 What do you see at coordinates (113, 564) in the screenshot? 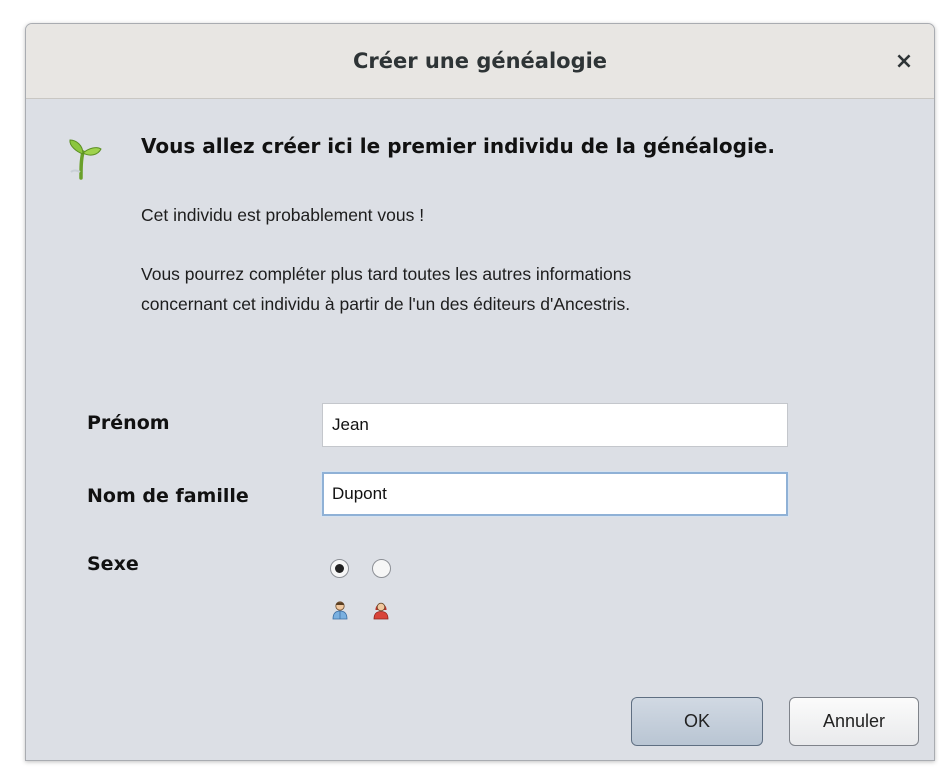
I see `sex-label: Sexe` at bounding box center [113, 564].